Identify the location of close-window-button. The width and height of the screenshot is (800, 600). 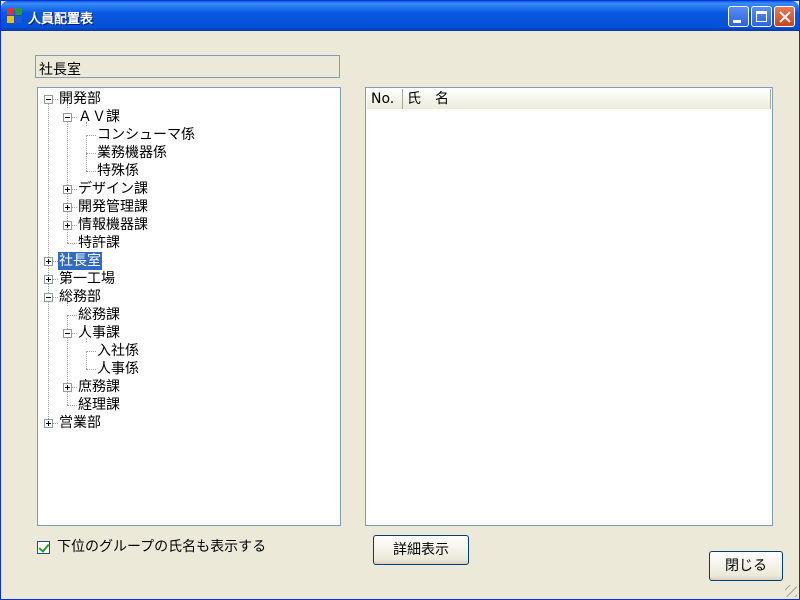
(784, 16).